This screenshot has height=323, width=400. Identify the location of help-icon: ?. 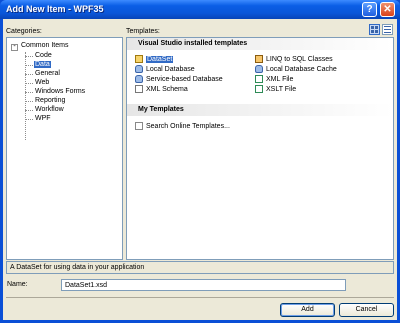
(369, 9).